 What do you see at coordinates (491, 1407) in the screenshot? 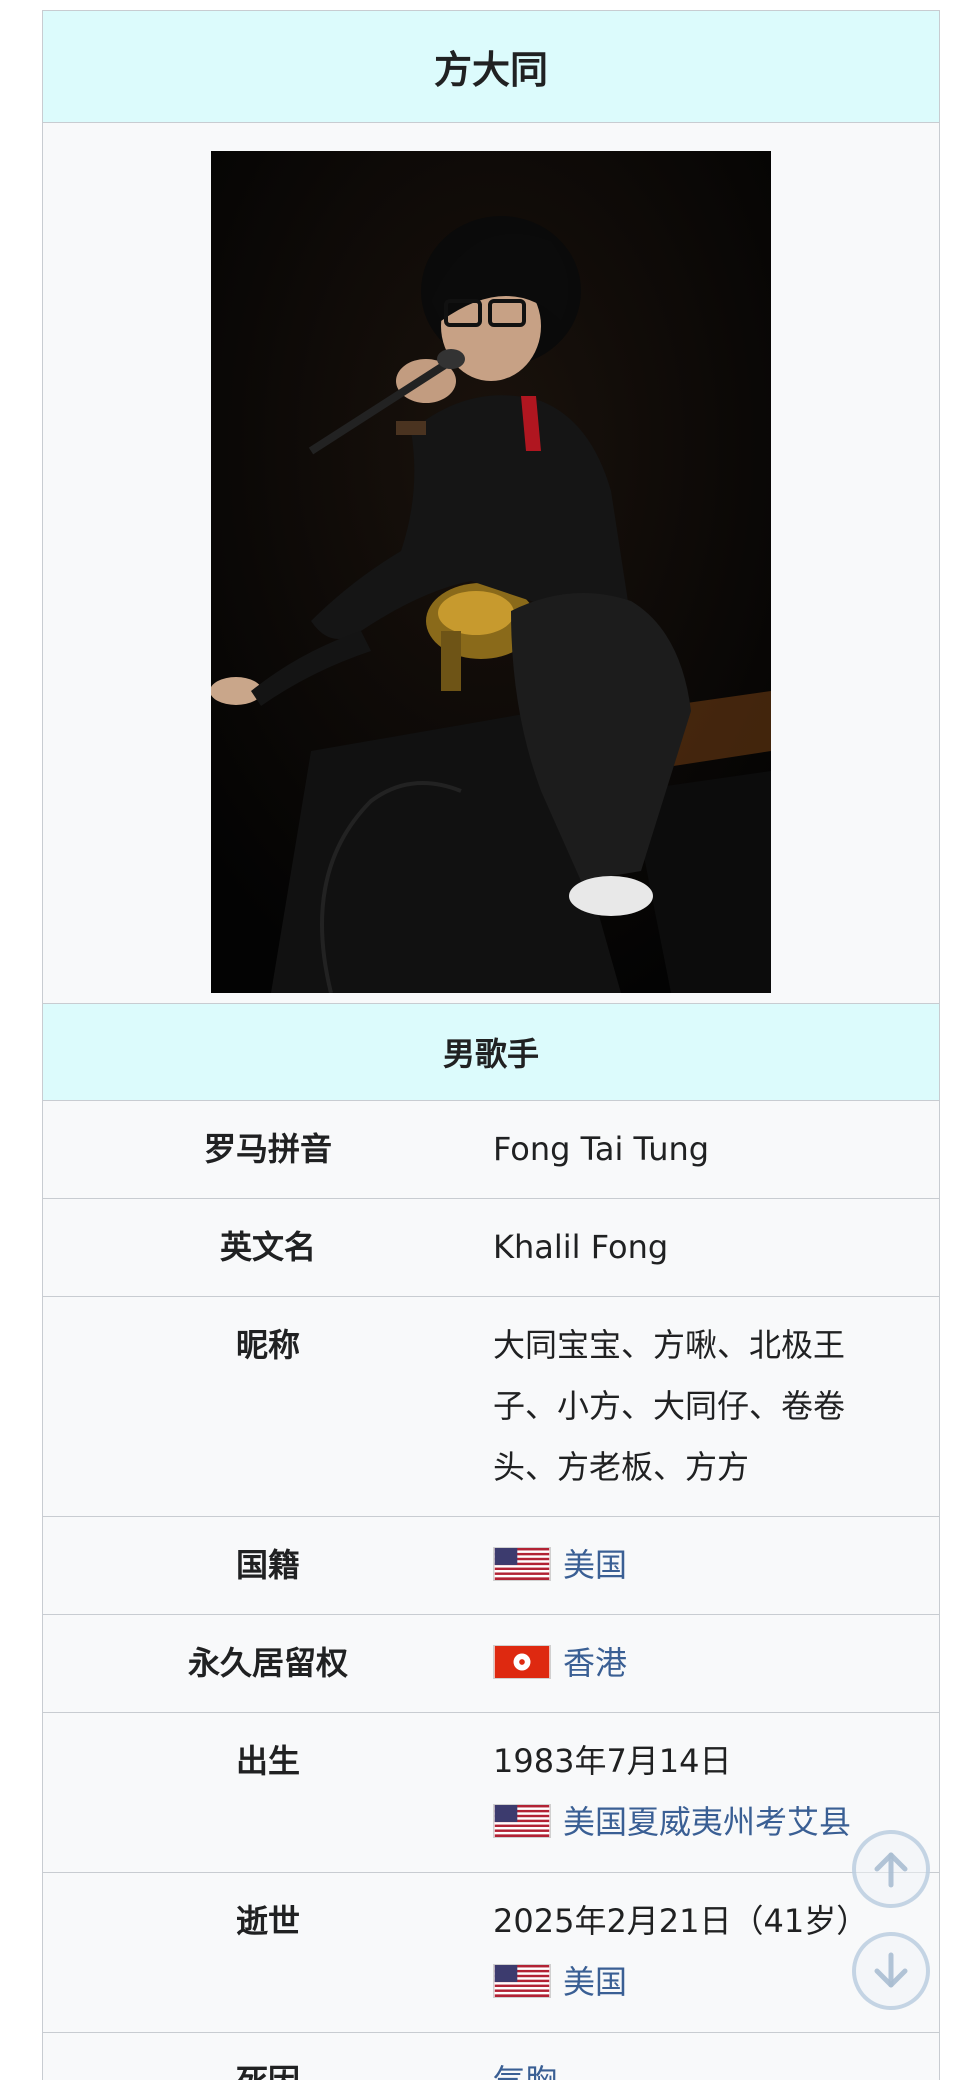
I see `row-nicknames: 昵称 大同宝宝、方啾、北极王 子、小方、大同仔、卷卷 头、方老板、方方` at bounding box center [491, 1407].